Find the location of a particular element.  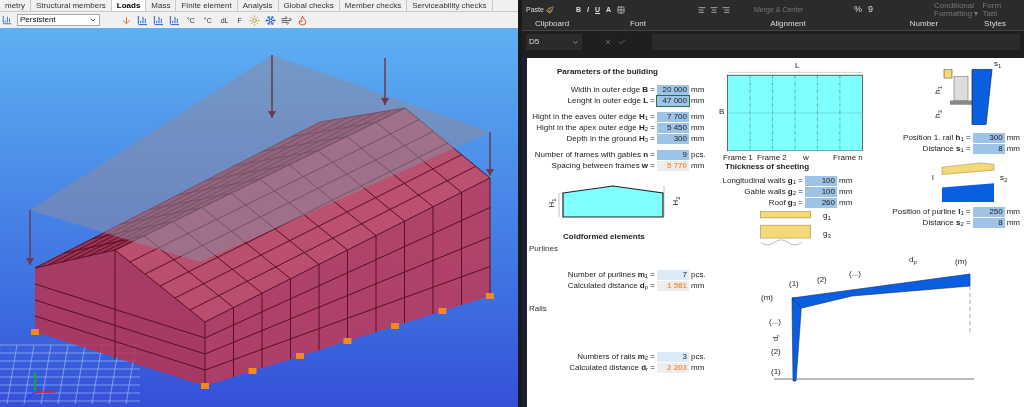

ribbon-tab: Structural members is located at coordinates (71, 5).